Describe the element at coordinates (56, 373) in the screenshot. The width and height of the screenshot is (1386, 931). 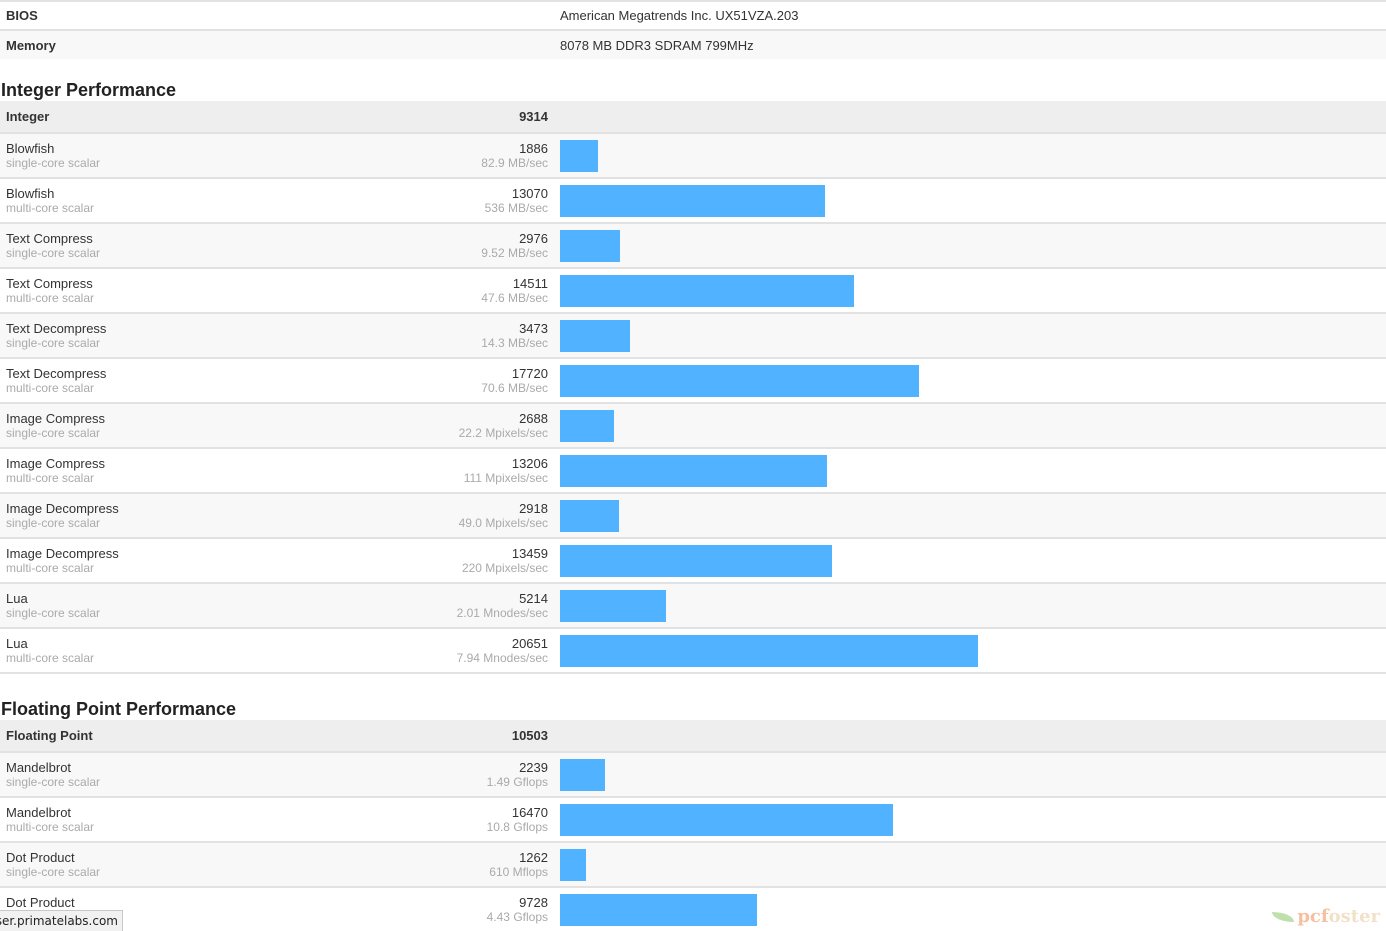
I see `benchmark-name: Text Decompress` at that location.